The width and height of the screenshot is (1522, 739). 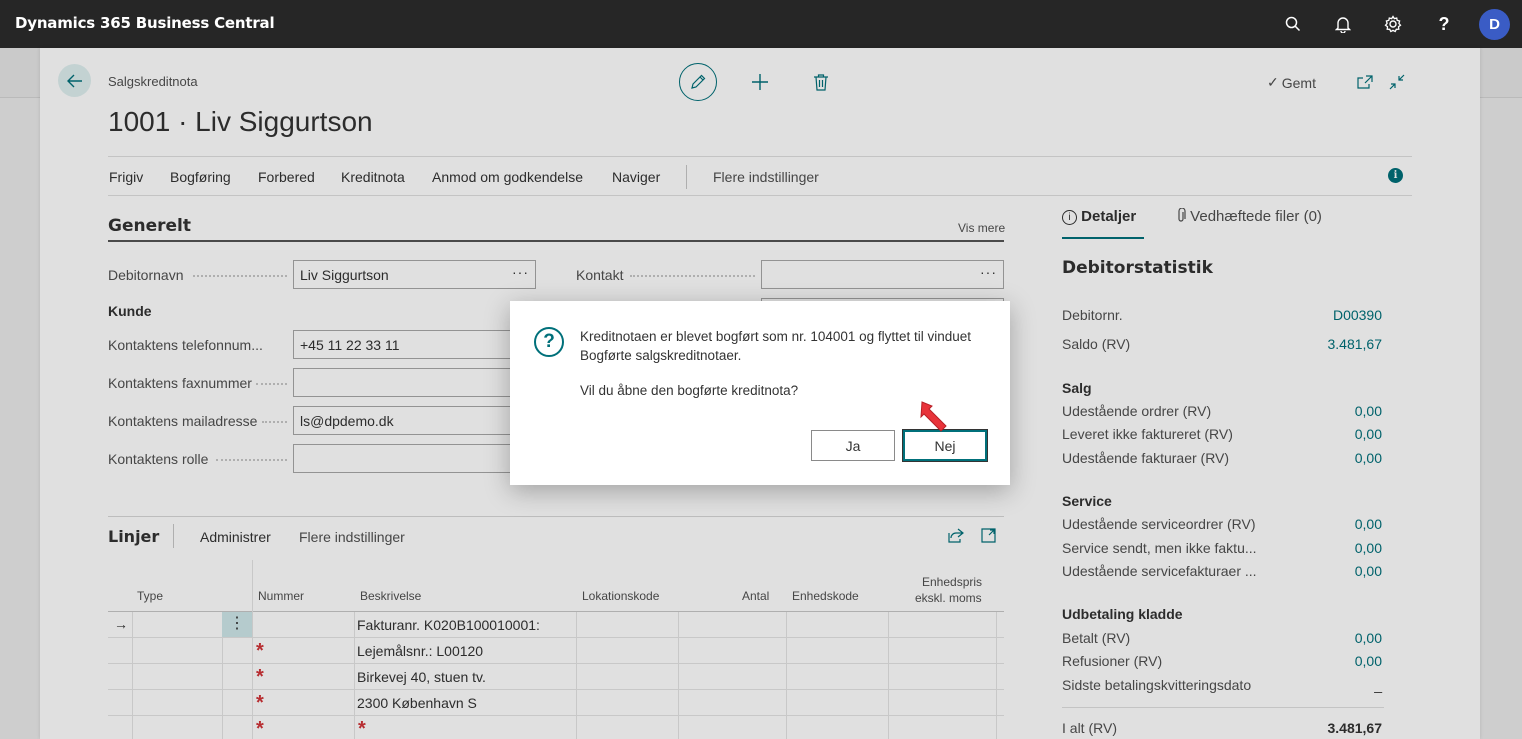 What do you see at coordinates (549, 342) in the screenshot?
I see `question-icon: ?` at bounding box center [549, 342].